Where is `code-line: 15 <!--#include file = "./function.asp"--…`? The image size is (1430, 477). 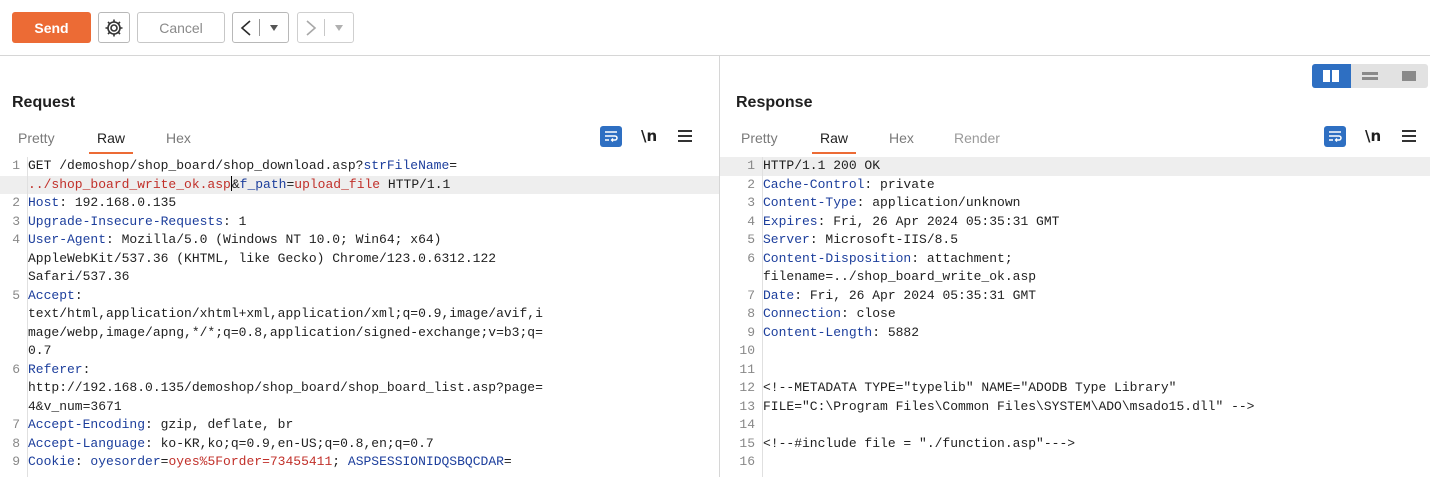
code-line: 15 <!--#include file = "./function.asp"--… is located at coordinates (1075, 444).